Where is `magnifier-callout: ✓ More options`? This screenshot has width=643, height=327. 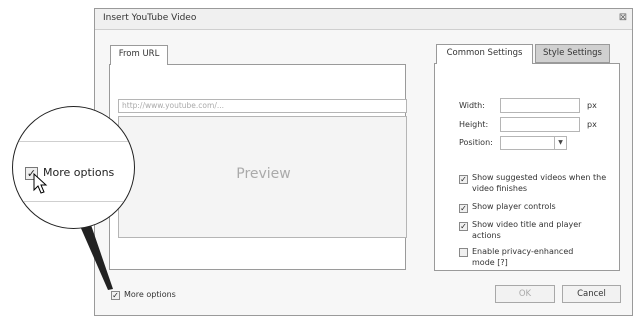 magnifier-callout: ✓ More options is located at coordinates (73, 167).